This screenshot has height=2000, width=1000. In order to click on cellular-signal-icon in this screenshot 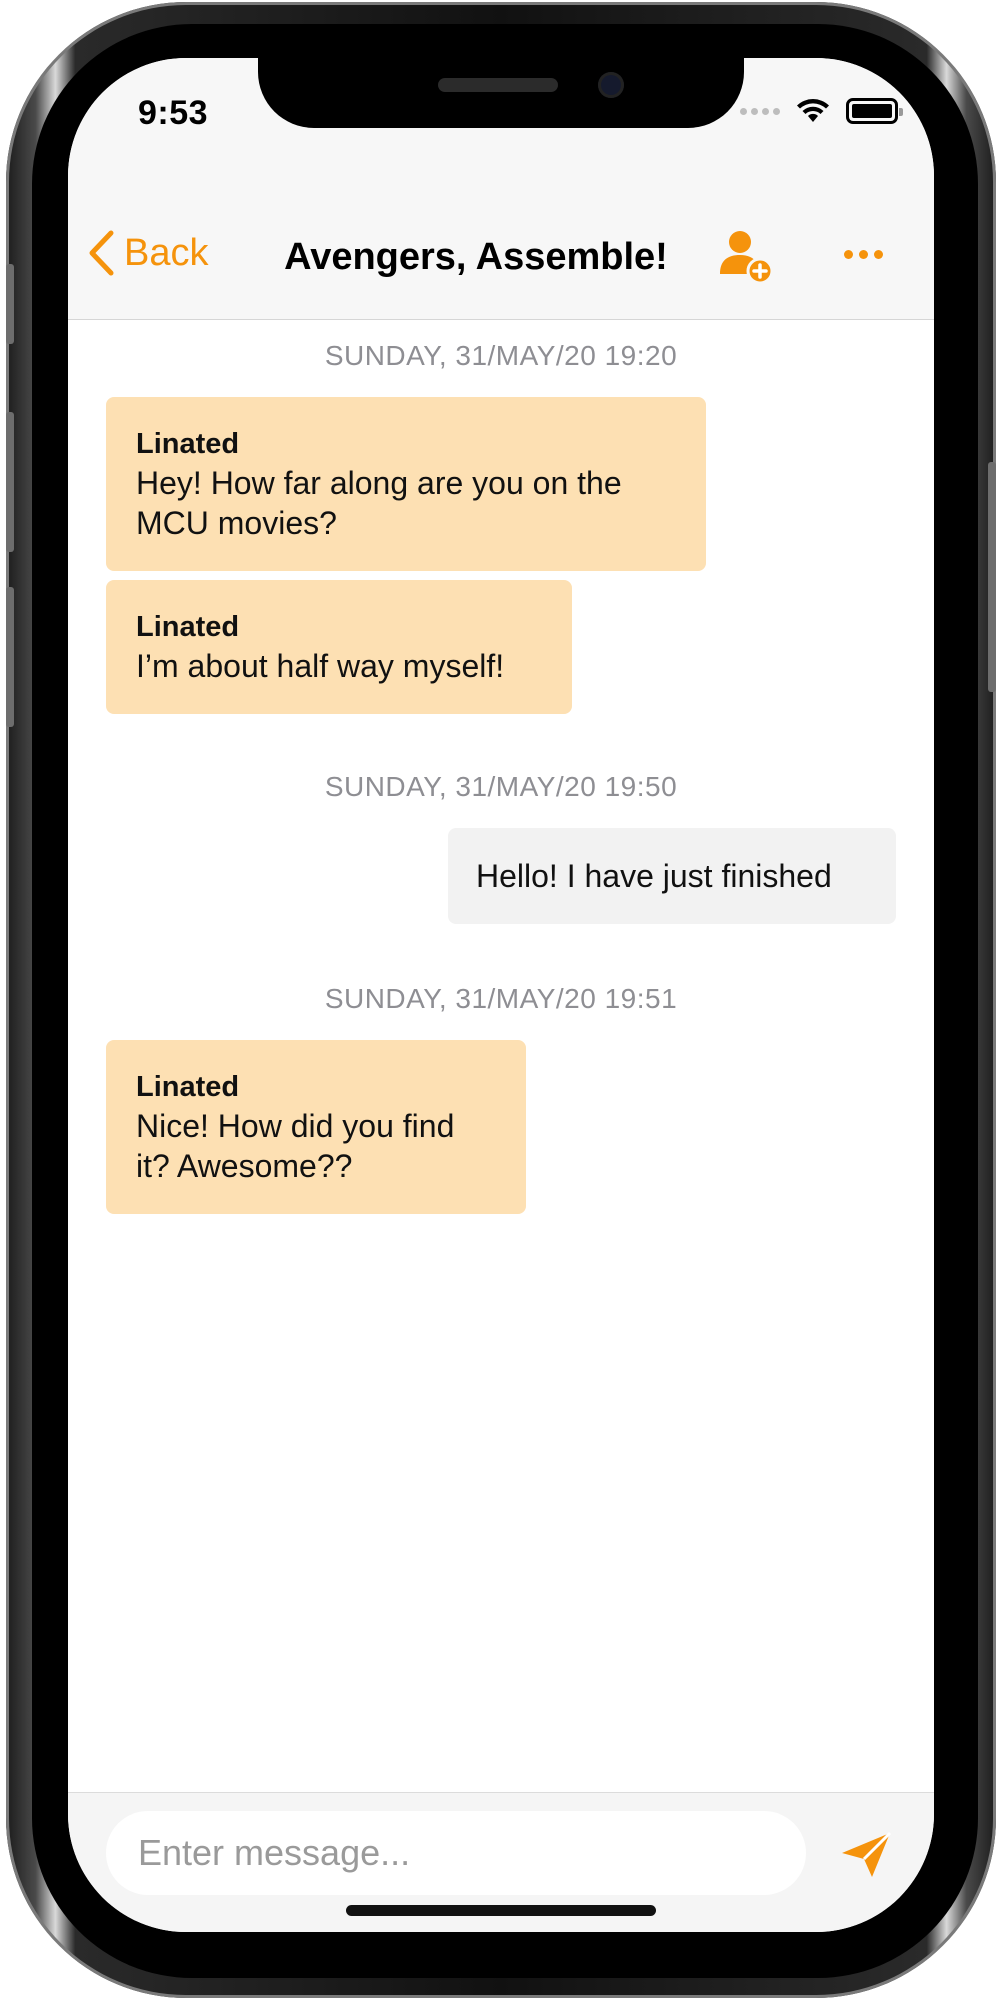, I will do `click(760, 111)`.